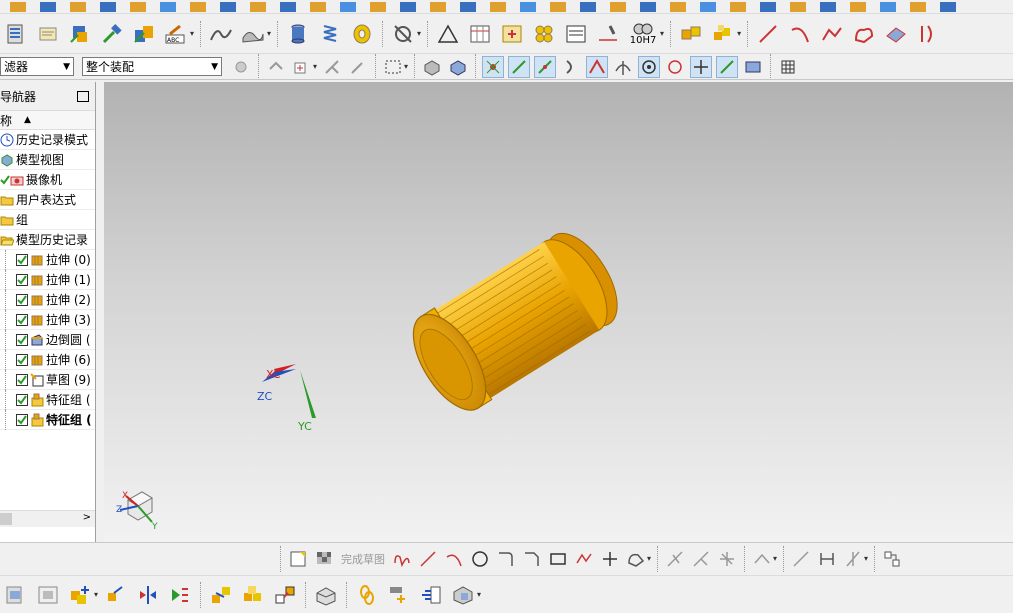  What do you see at coordinates (47, 200) in the screenshot?
I see `navigator-tree-item: 用户表达式` at bounding box center [47, 200].